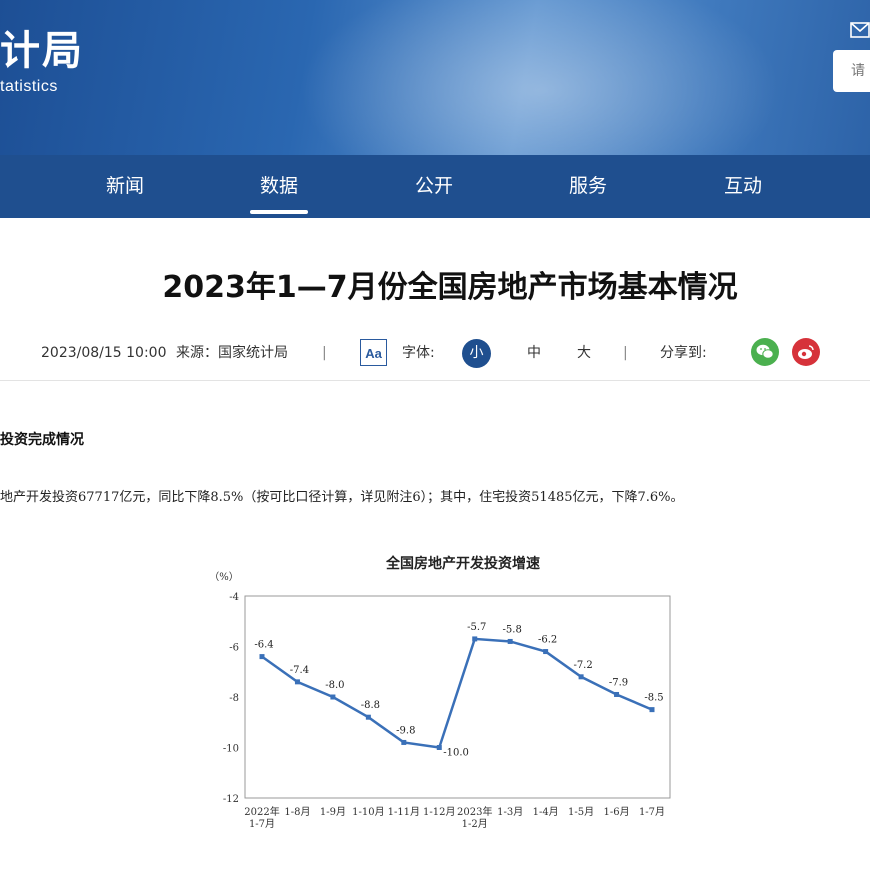  What do you see at coordinates (435, 380) in the screenshot?
I see `meta-divider-line` at bounding box center [435, 380].